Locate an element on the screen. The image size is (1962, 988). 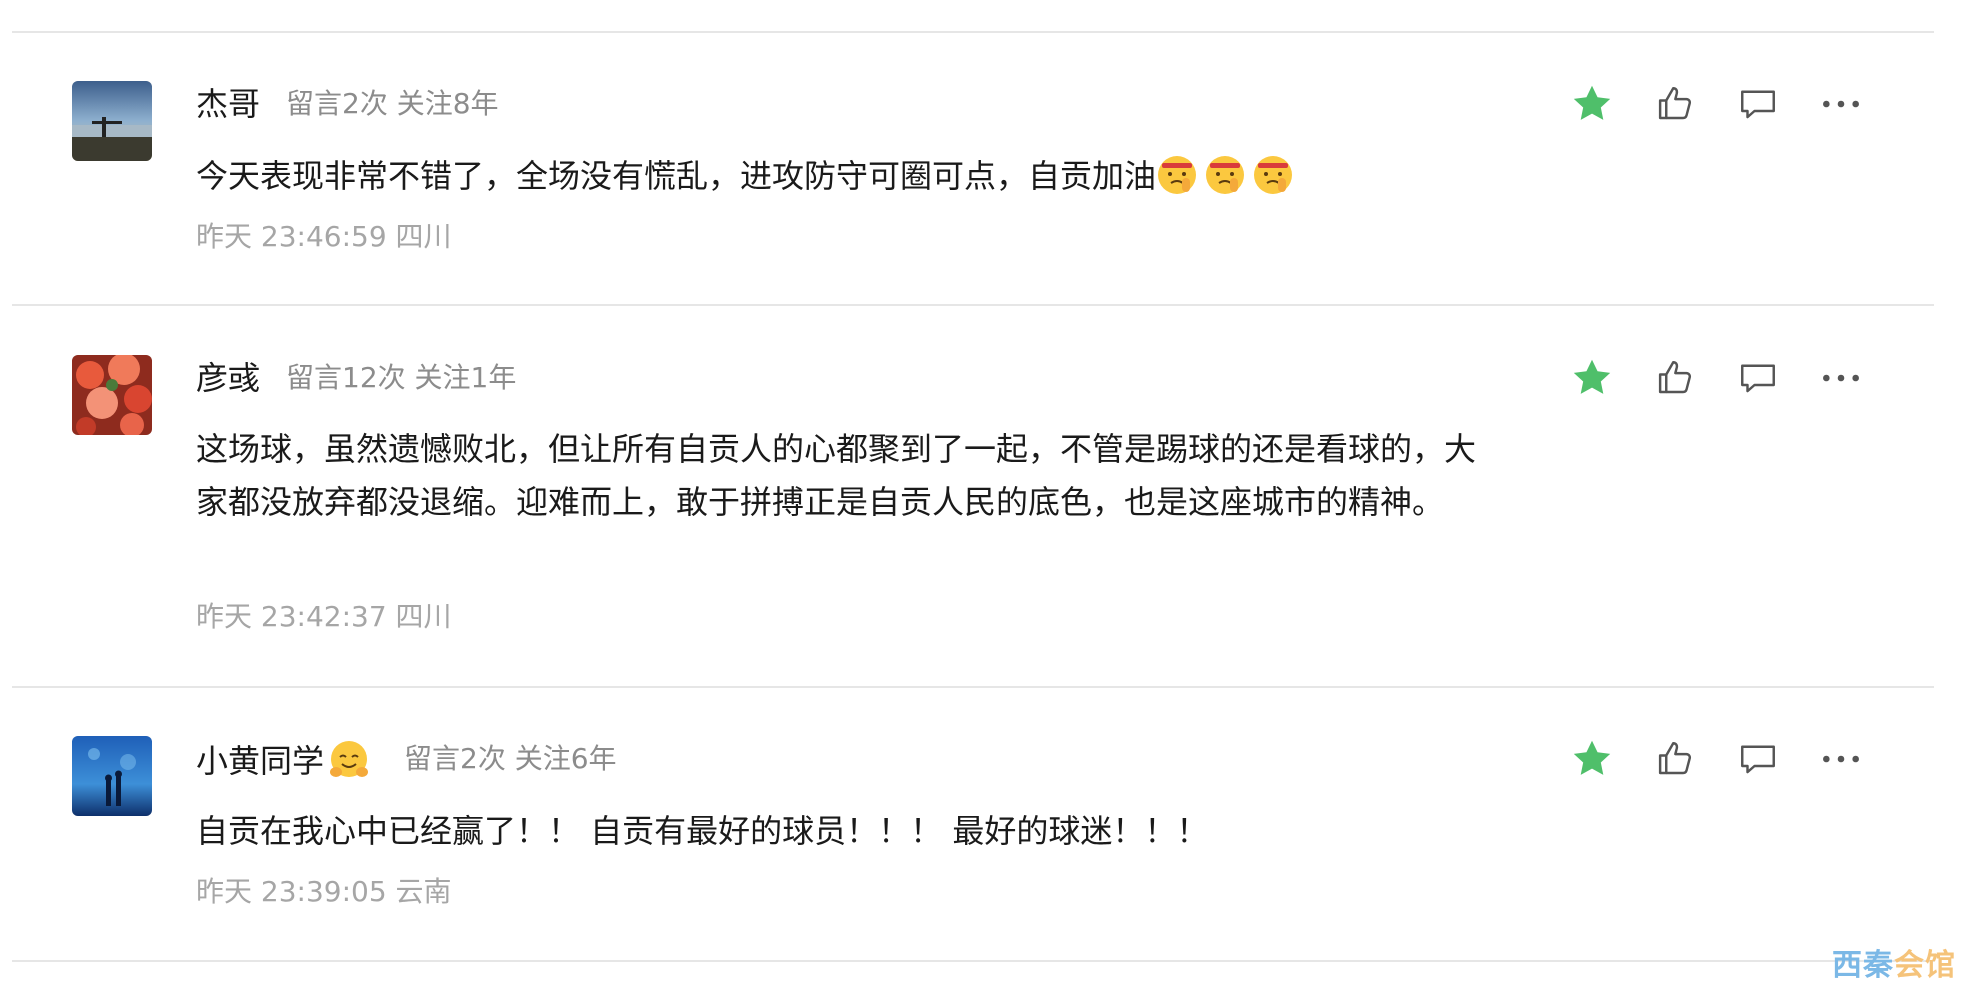
comment-text: 今天表现非常不错了，全场没有慌乱，进攻防守可圈可点，自贡加油 is located at coordinates (851, 176).